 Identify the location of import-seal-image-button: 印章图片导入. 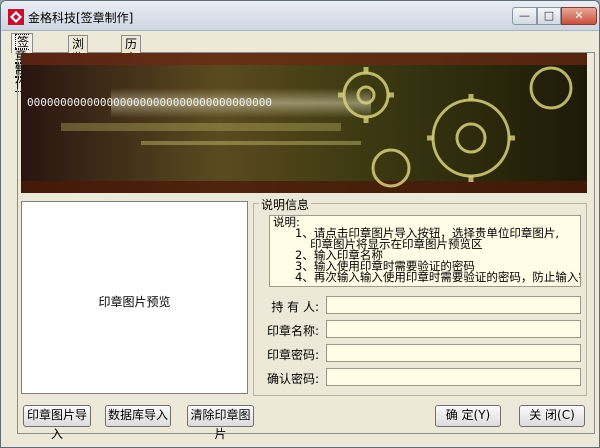
(57, 423).